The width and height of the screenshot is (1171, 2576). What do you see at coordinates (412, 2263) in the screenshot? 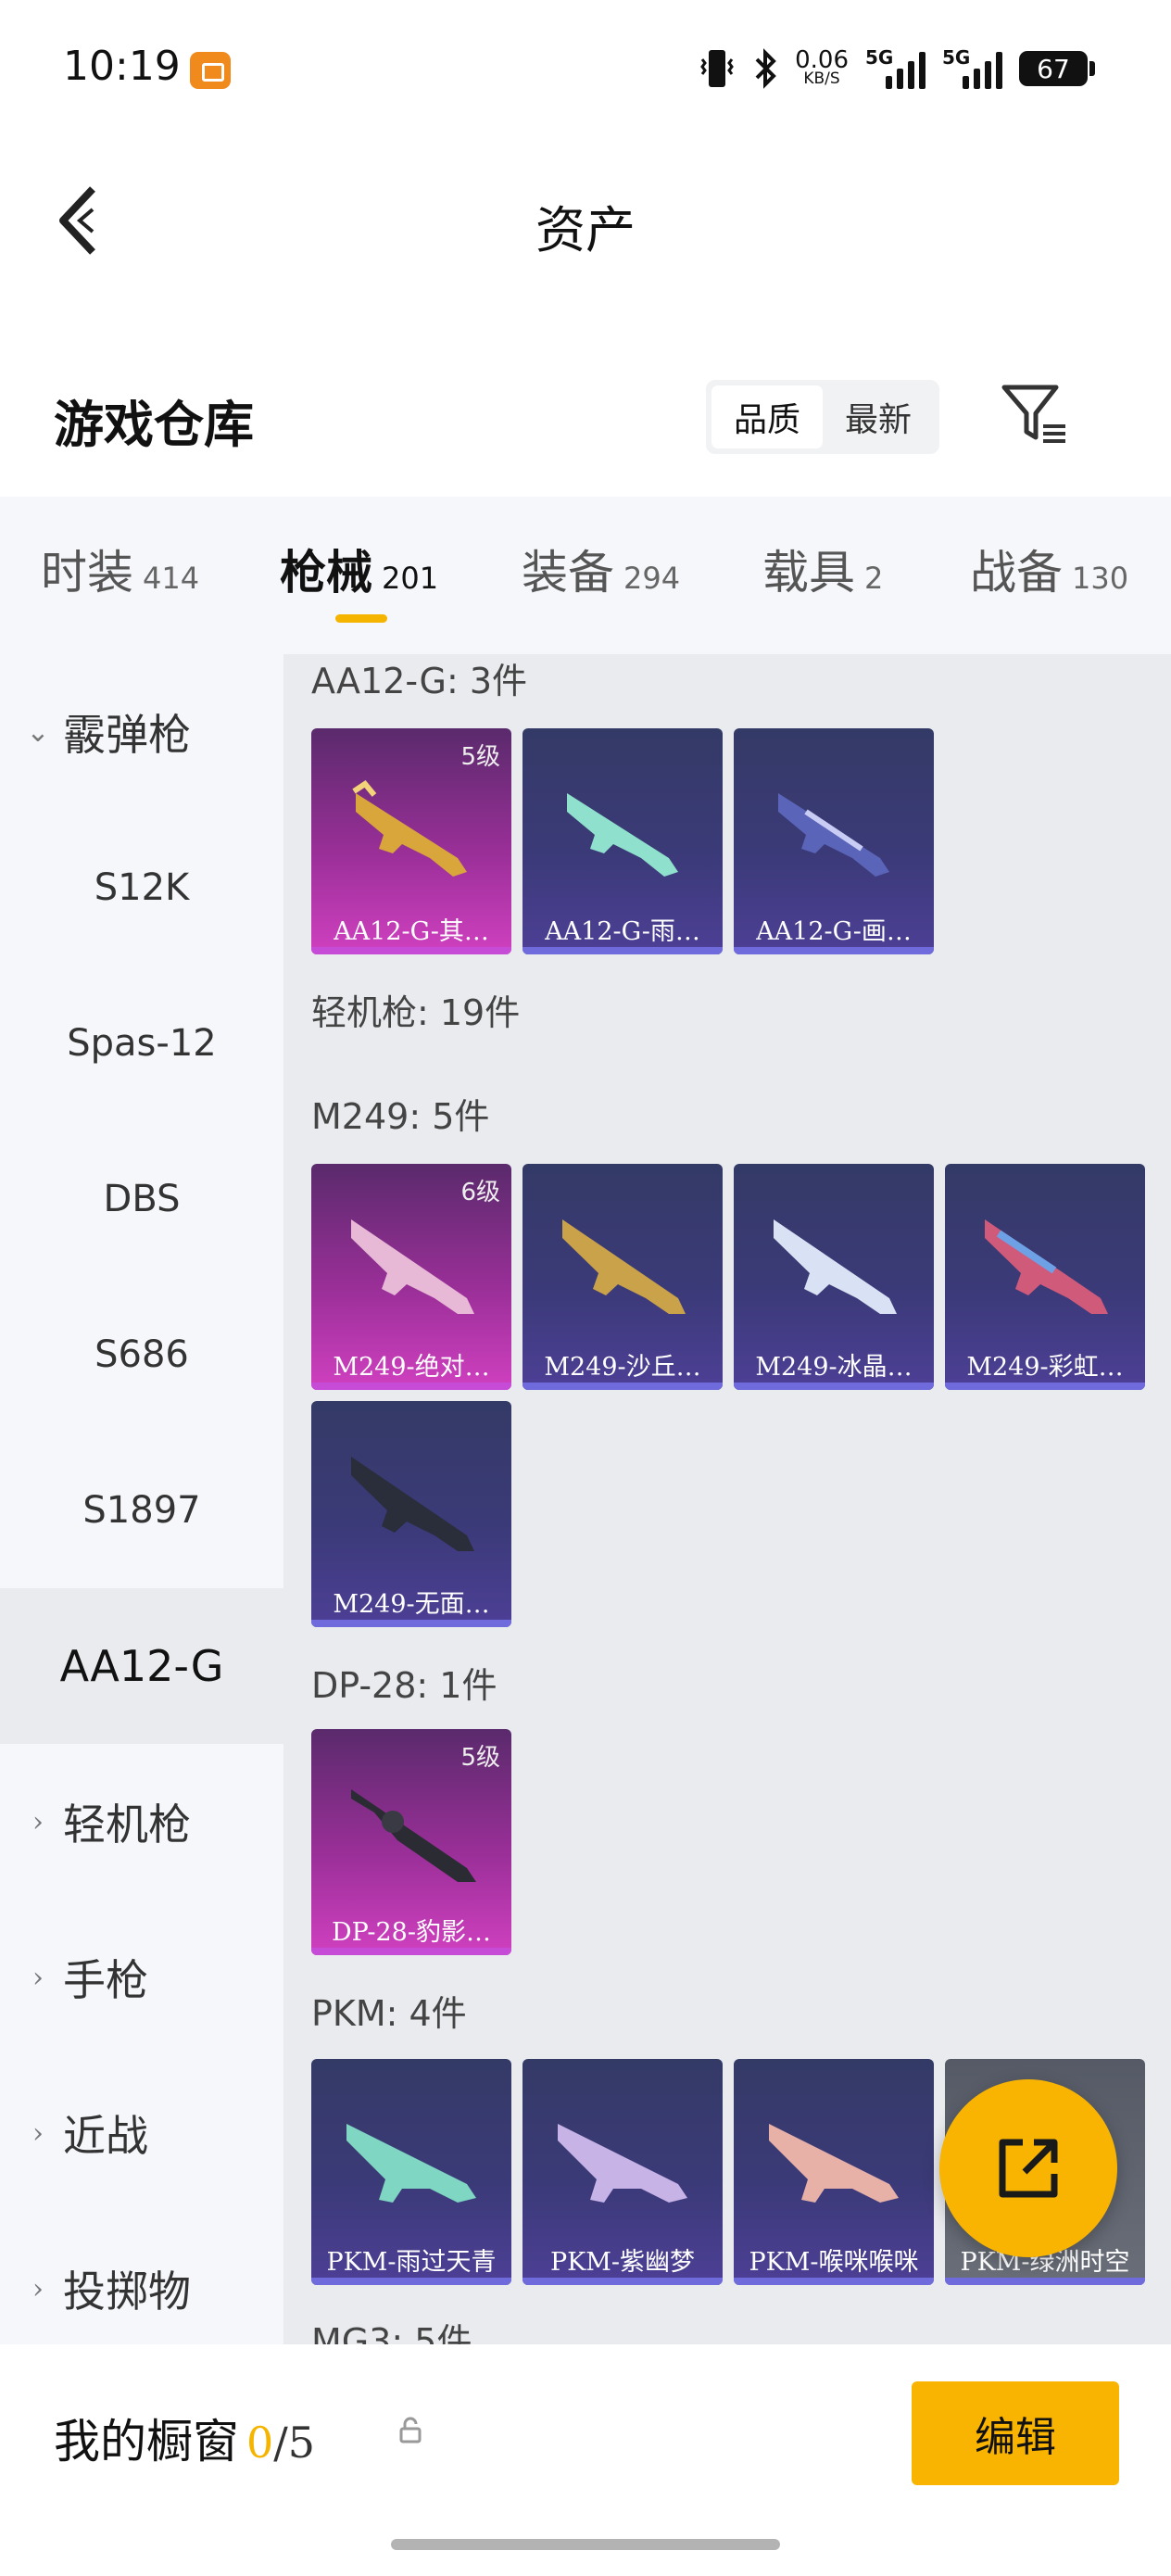
I see `weapon-name: PKM-雨过天青` at bounding box center [412, 2263].